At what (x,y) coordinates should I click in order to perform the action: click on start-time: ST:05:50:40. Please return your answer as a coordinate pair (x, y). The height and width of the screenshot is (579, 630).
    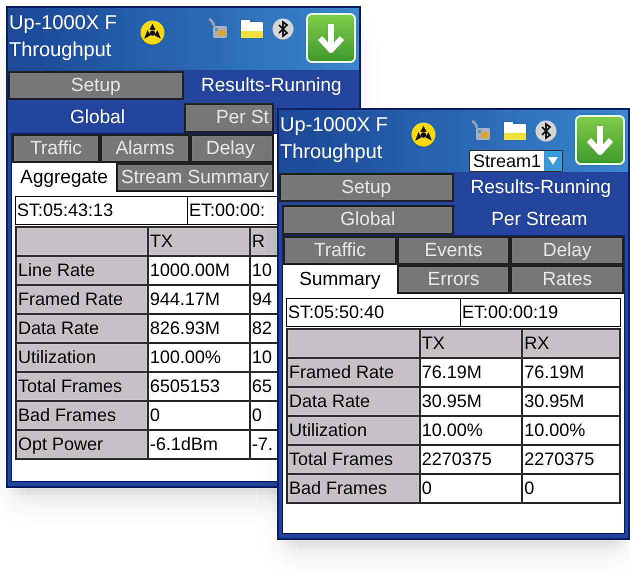
    Looking at the image, I should click on (373, 312).